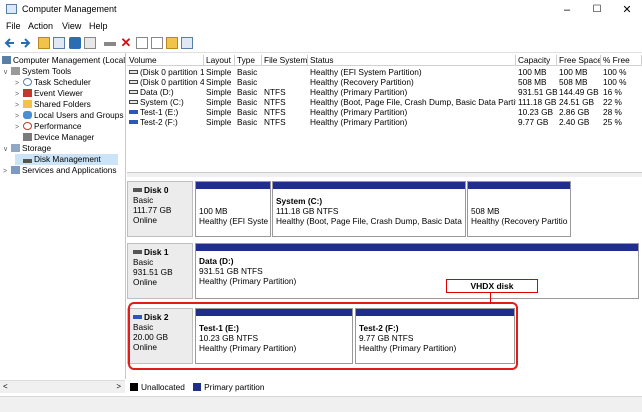 Image resolution: width=642 pixels, height=412 pixels. What do you see at coordinates (157, 43) in the screenshot?
I see `new-icon` at bounding box center [157, 43].